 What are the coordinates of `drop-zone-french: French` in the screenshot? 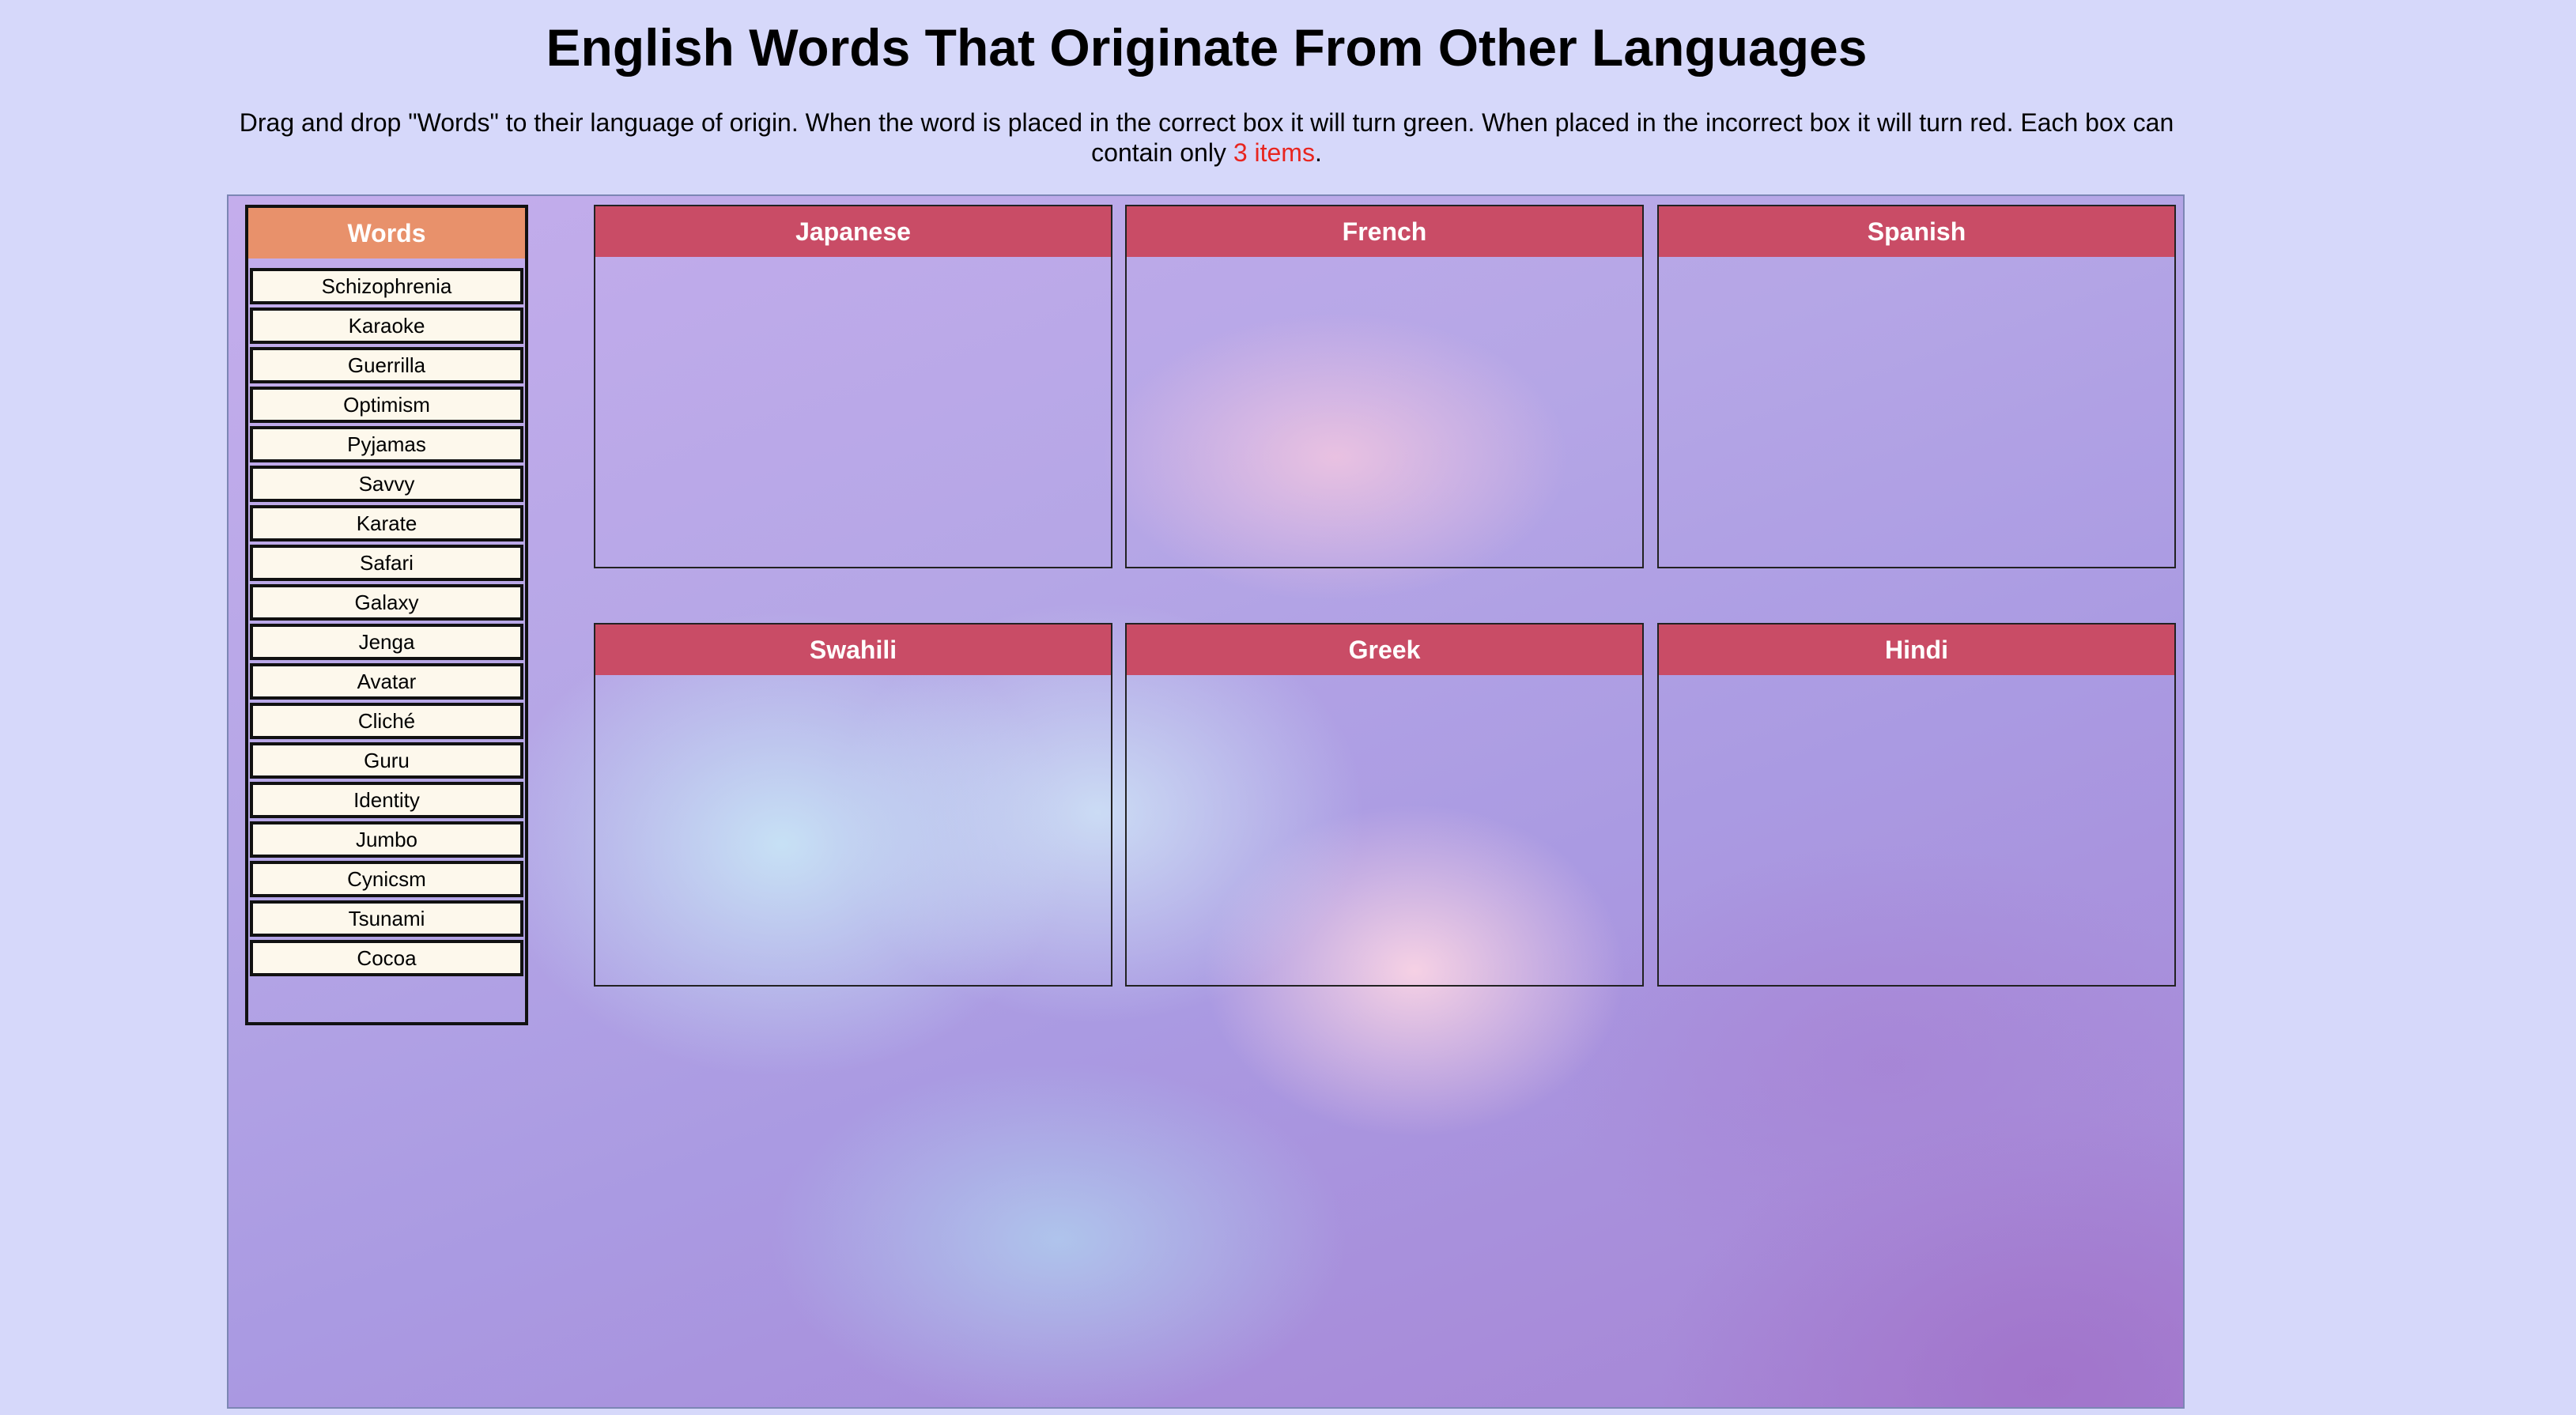 It's located at (1384, 387).